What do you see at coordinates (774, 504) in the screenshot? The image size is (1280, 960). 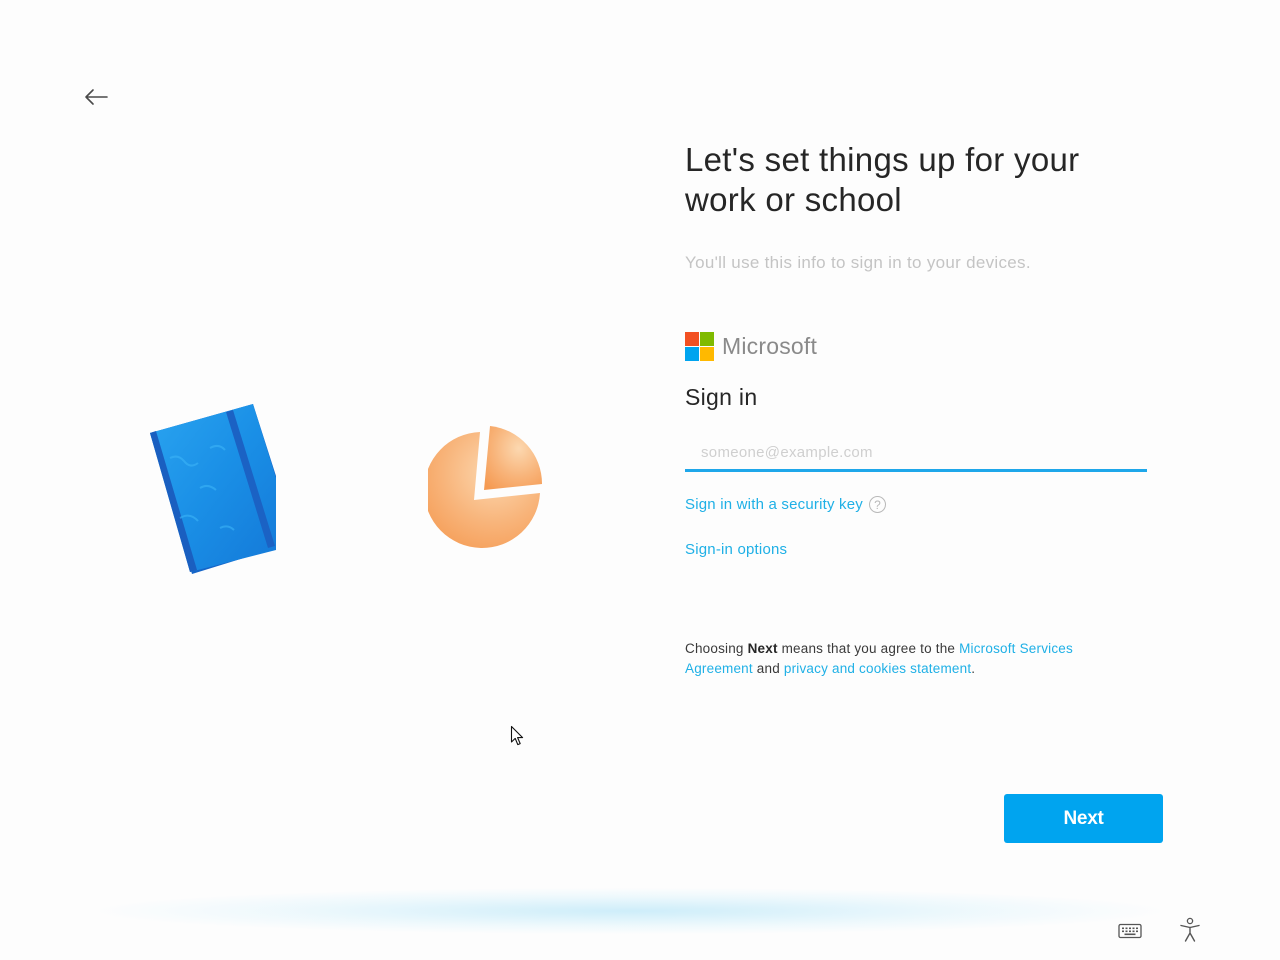 I see `security-key-link: Sign in with a security key` at bounding box center [774, 504].